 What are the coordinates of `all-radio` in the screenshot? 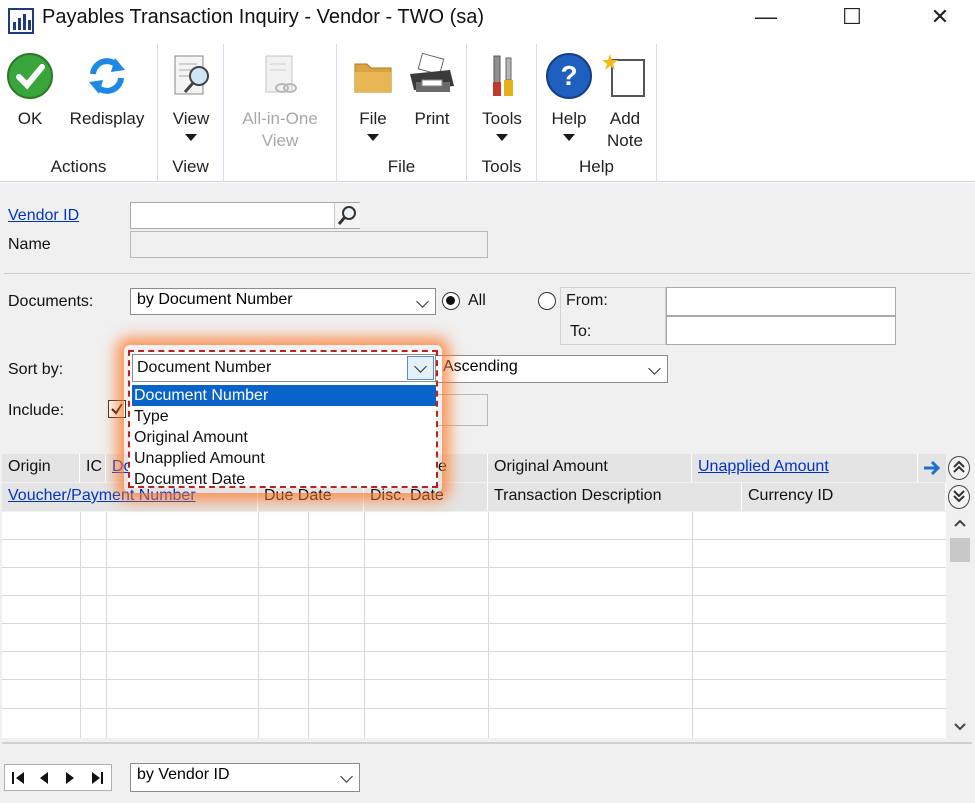 It's located at (451, 301).